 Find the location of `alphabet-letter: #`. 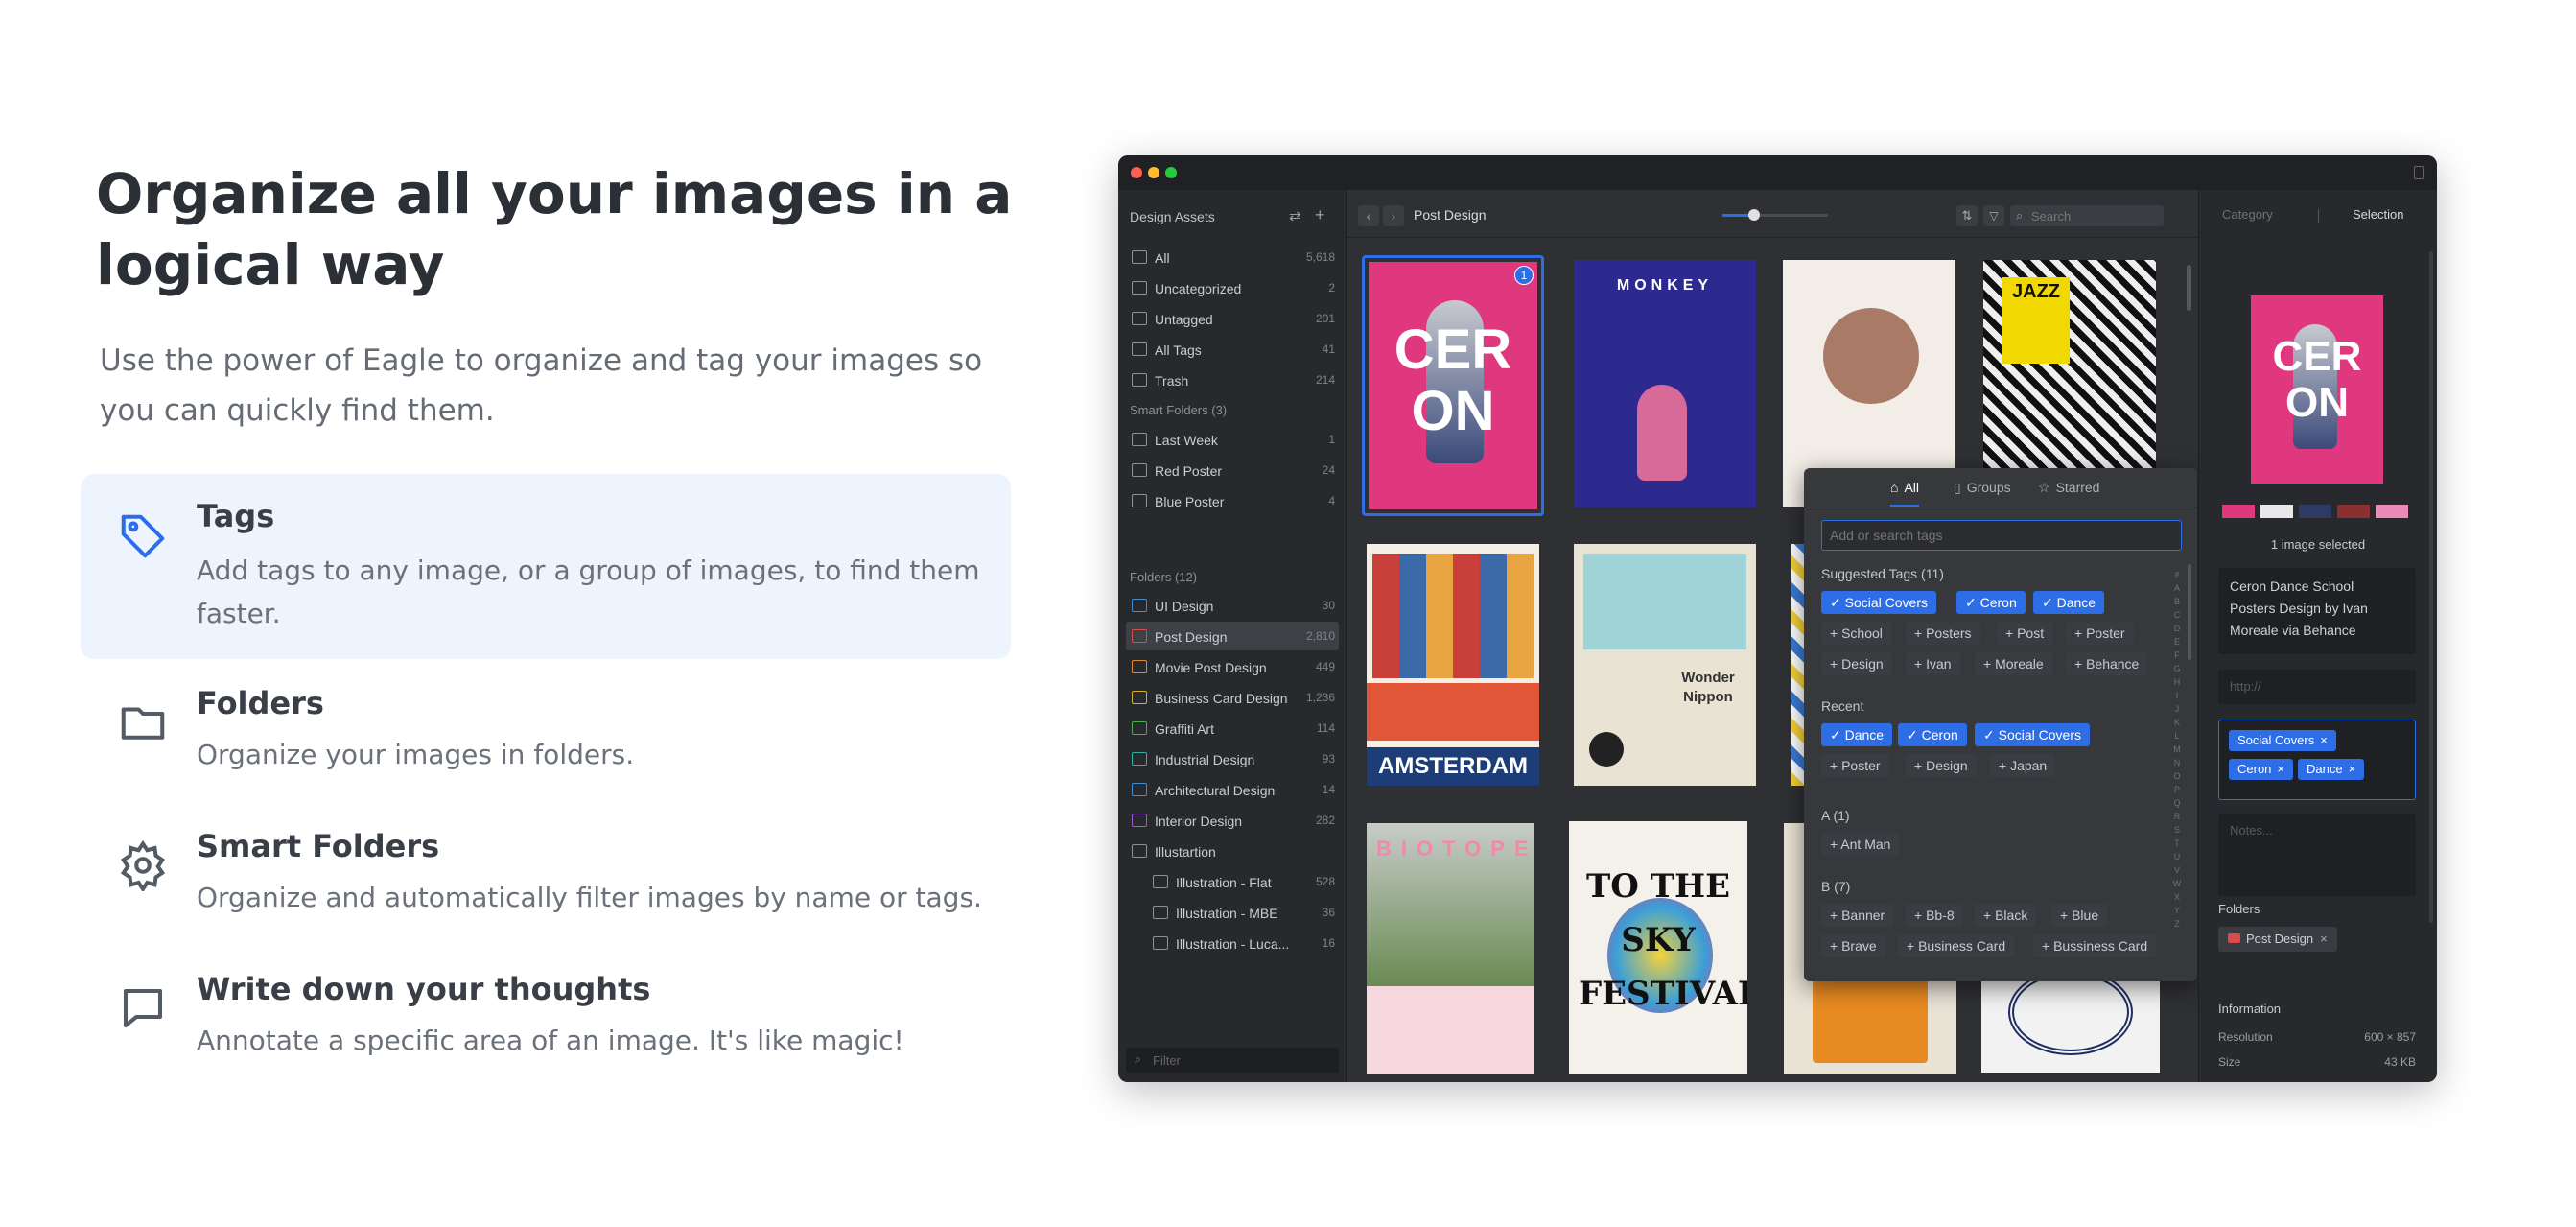

alphabet-letter: # is located at coordinates (2177, 574).